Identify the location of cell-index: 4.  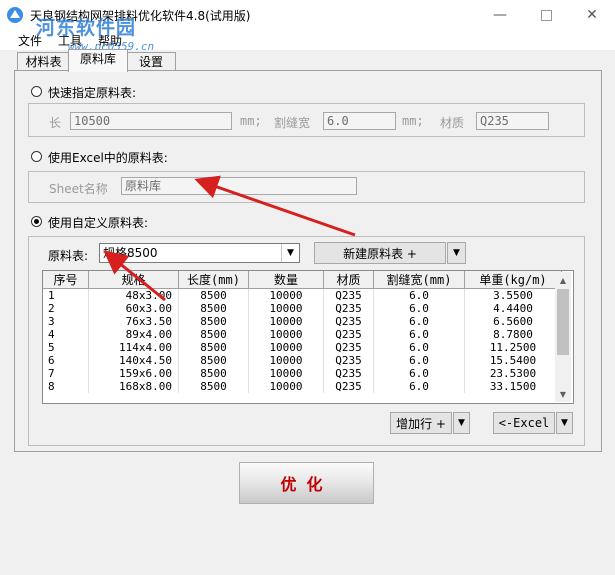
(66, 334).